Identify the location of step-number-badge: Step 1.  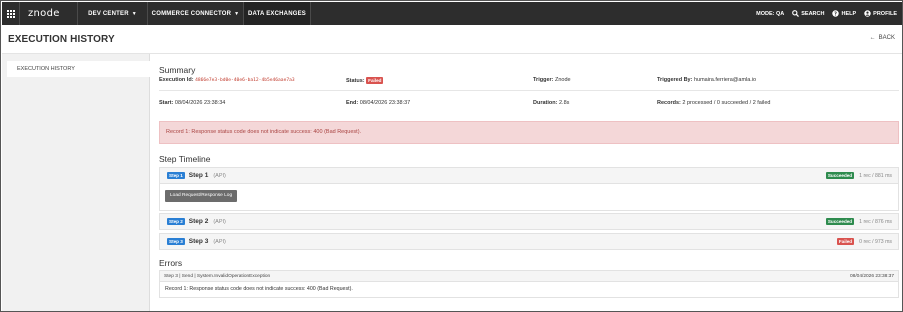
(176, 175).